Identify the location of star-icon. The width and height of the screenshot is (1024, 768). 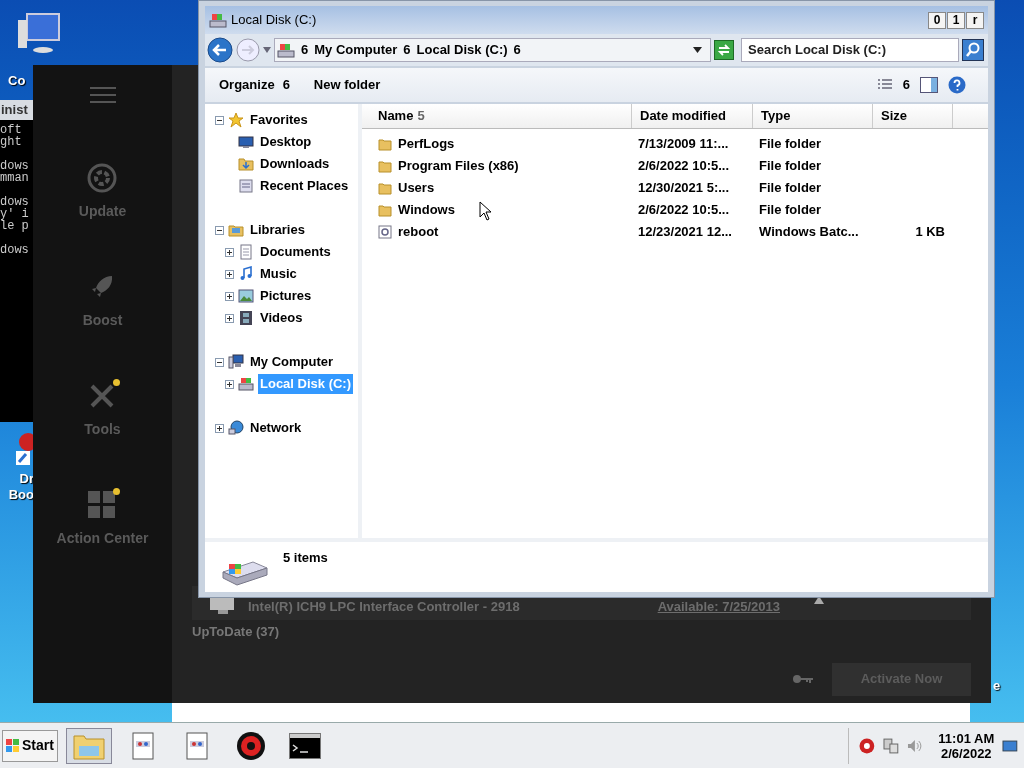
(236, 120).